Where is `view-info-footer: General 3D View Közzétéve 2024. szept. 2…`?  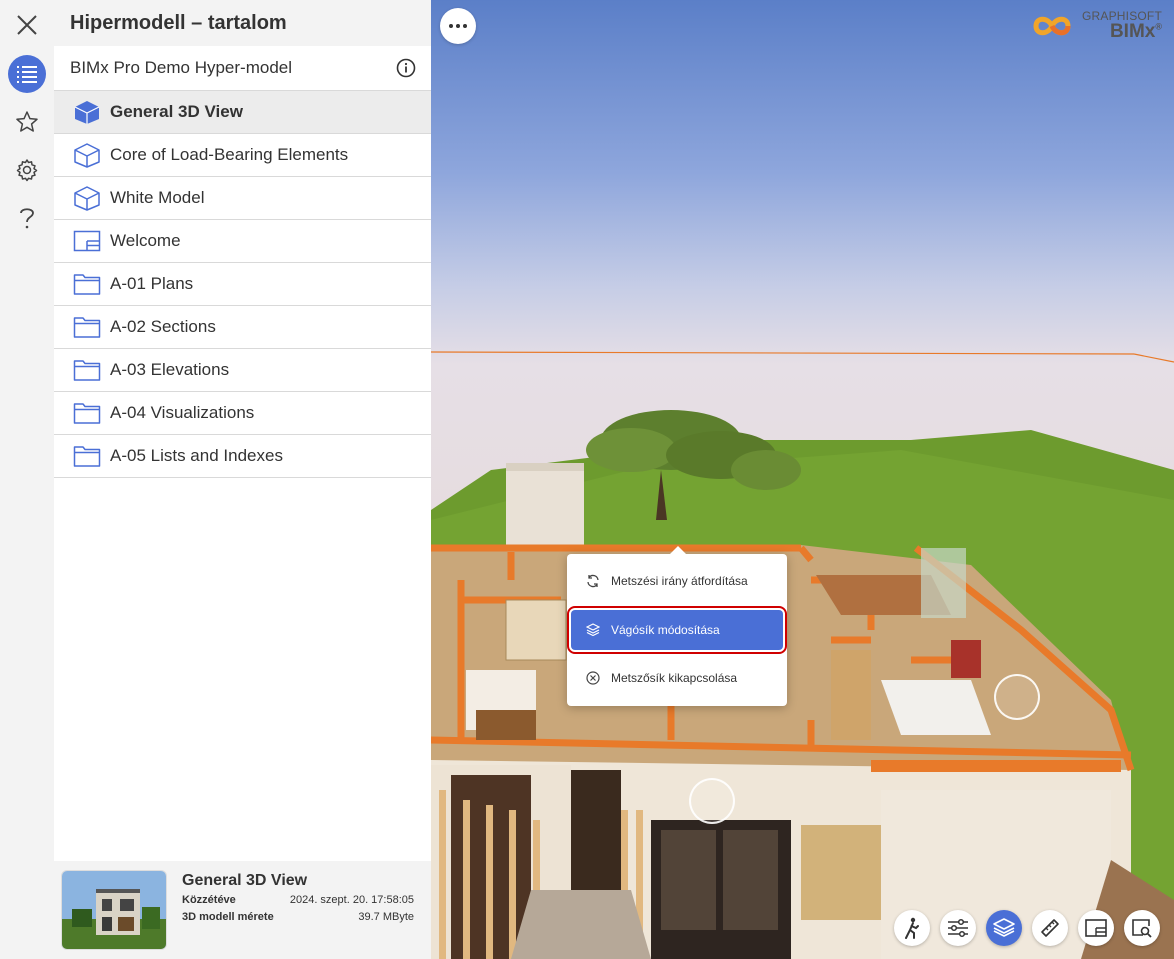
view-info-footer: General 3D View Közzétéve 2024. szept. 2… is located at coordinates (242, 910).